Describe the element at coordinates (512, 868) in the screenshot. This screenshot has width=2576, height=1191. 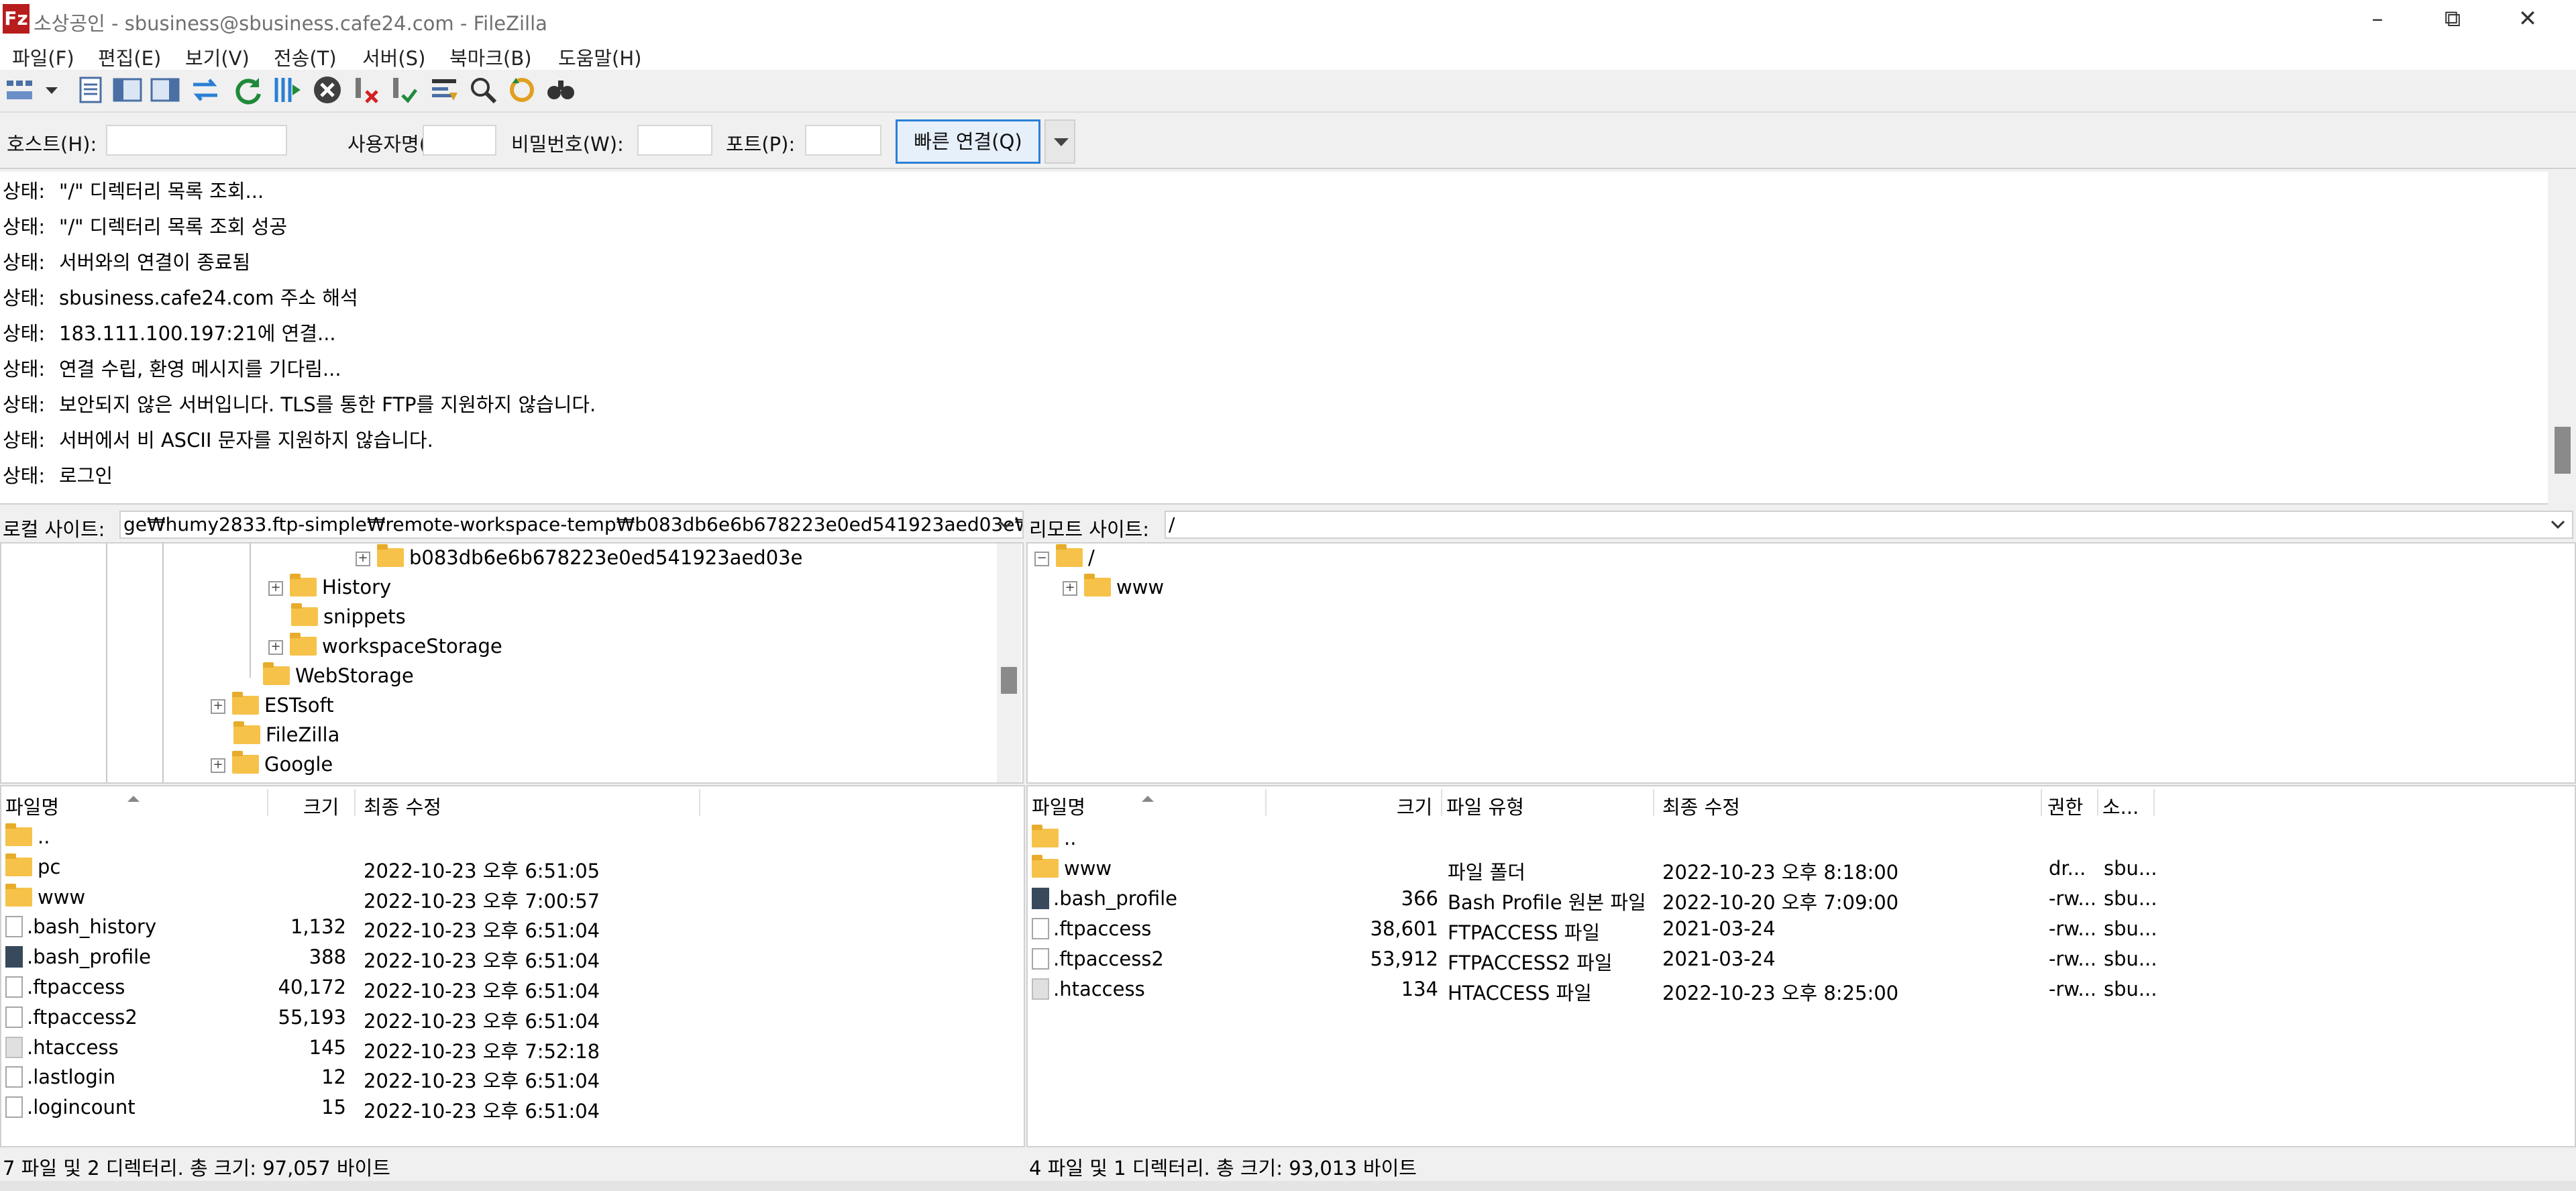
I see `file-row: pc 2022-10-23 오후 6:51:05` at that location.